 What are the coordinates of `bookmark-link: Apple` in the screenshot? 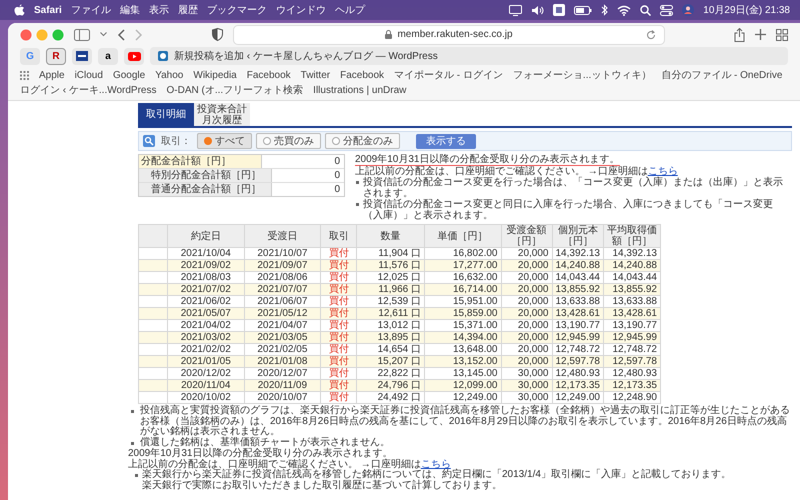 It's located at (52, 75).